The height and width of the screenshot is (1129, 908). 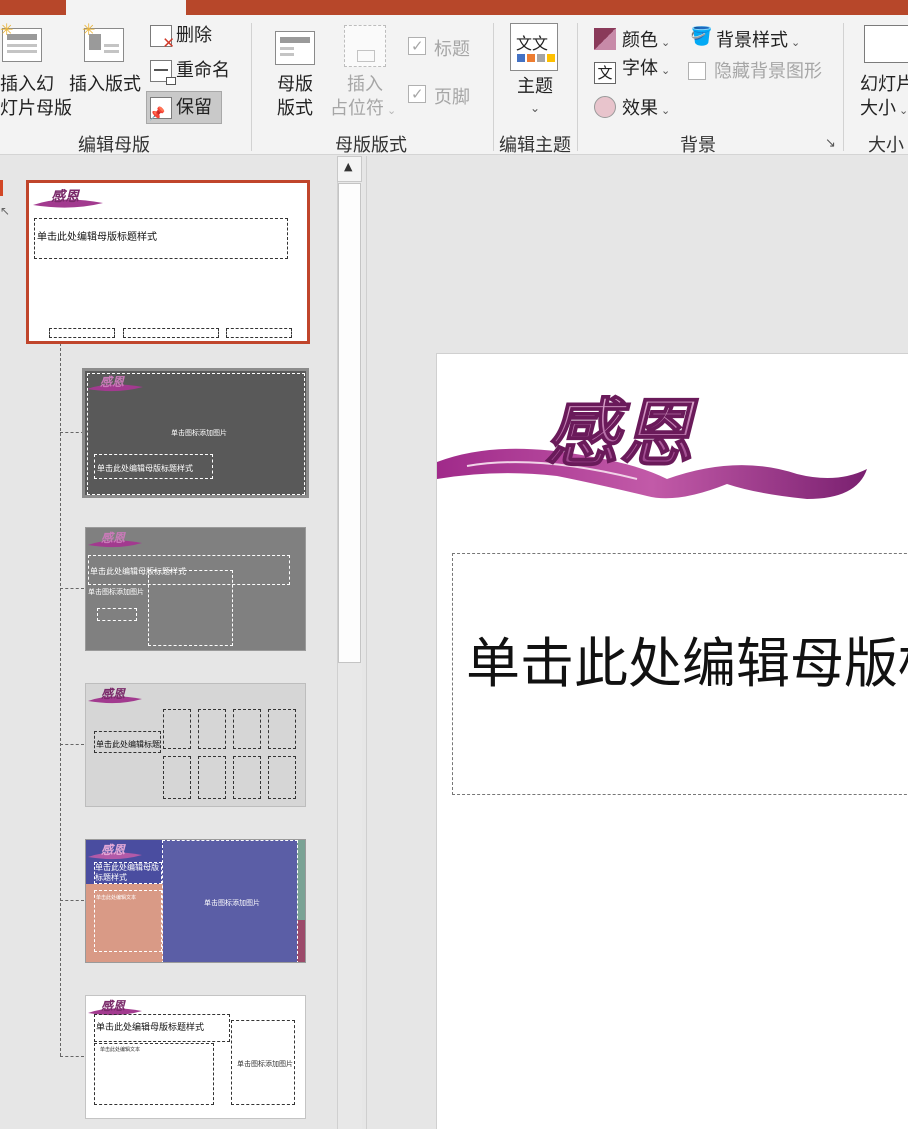 I want to click on triangle-up-icon: ▲, so click(x=348, y=166).